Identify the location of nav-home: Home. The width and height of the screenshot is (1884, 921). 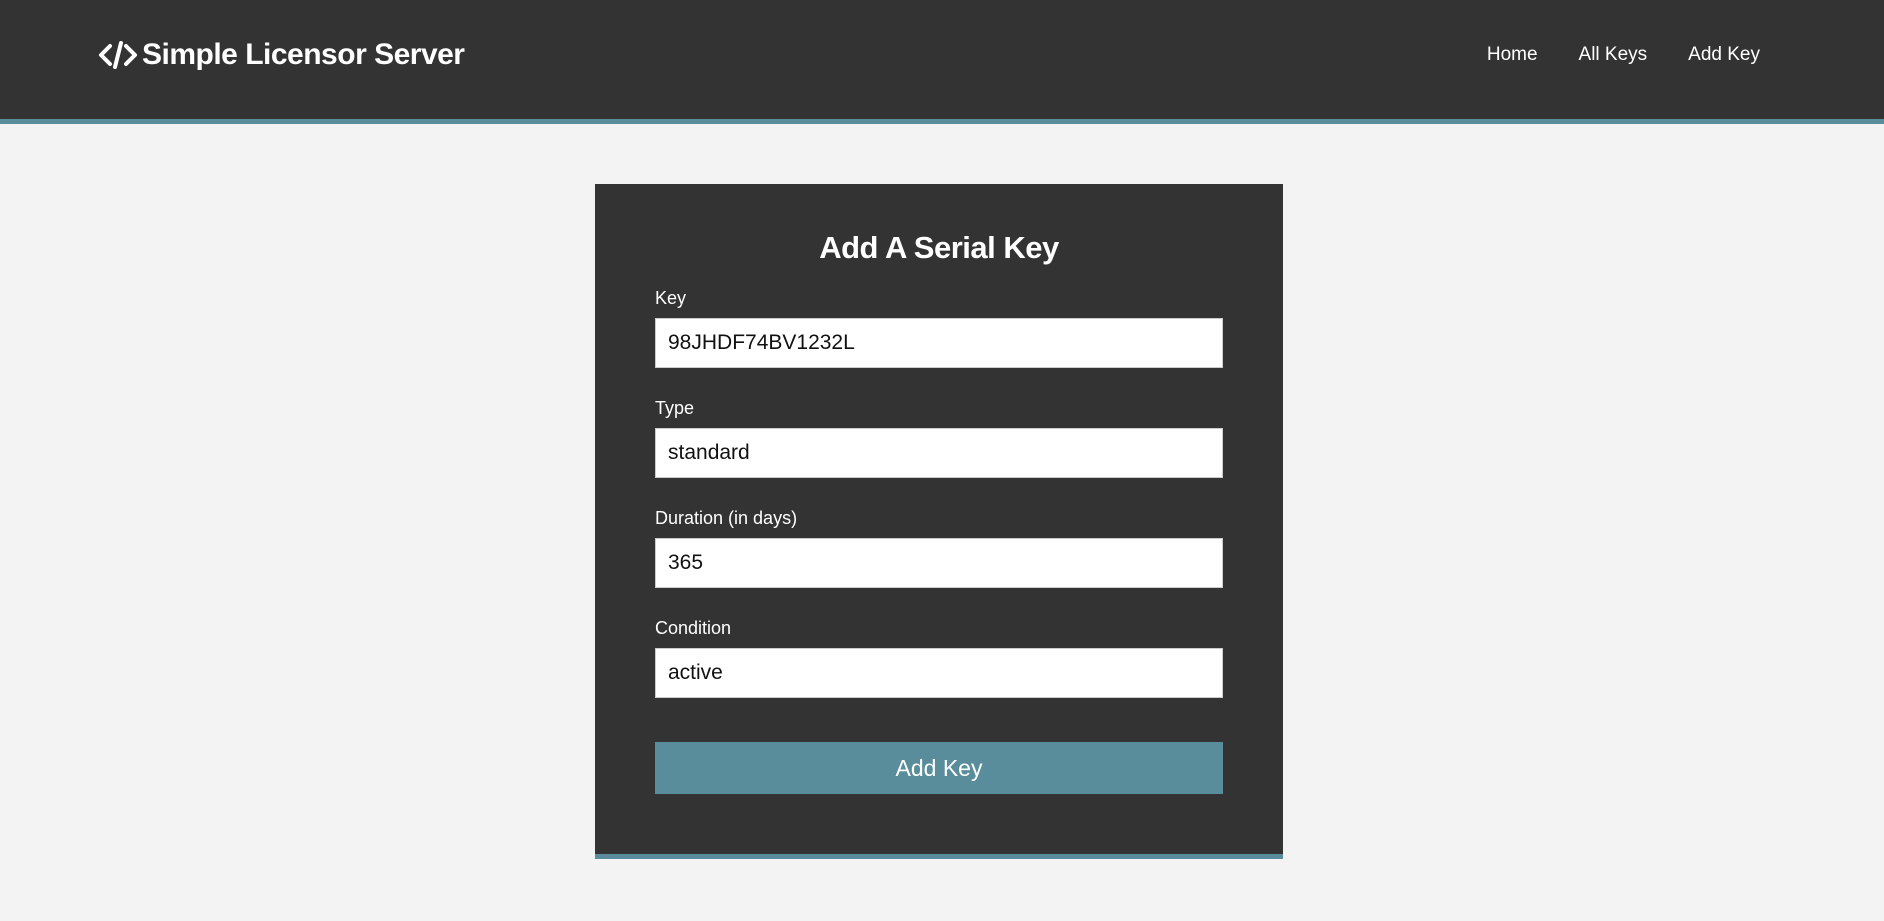
(1512, 55).